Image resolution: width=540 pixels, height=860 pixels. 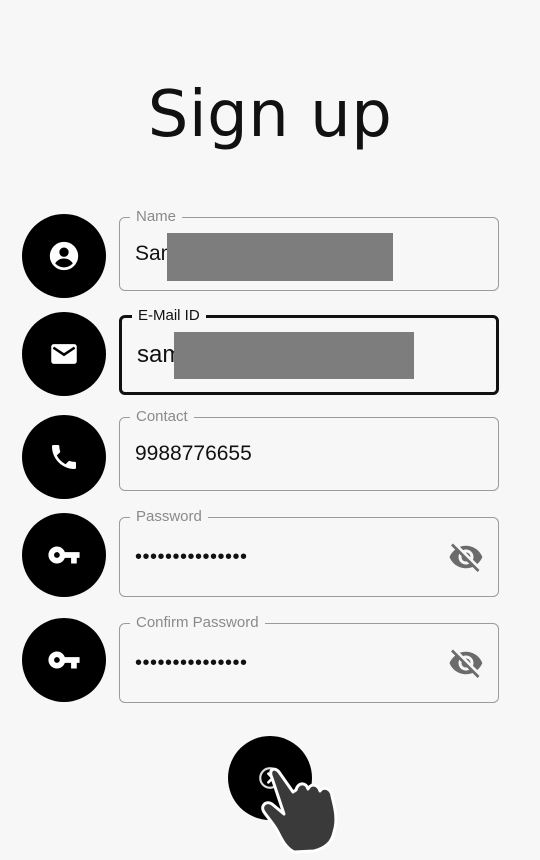 What do you see at coordinates (193, 453) in the screenshot?
I see `contact-value: 9988776655` at bounding box center [193, 453].